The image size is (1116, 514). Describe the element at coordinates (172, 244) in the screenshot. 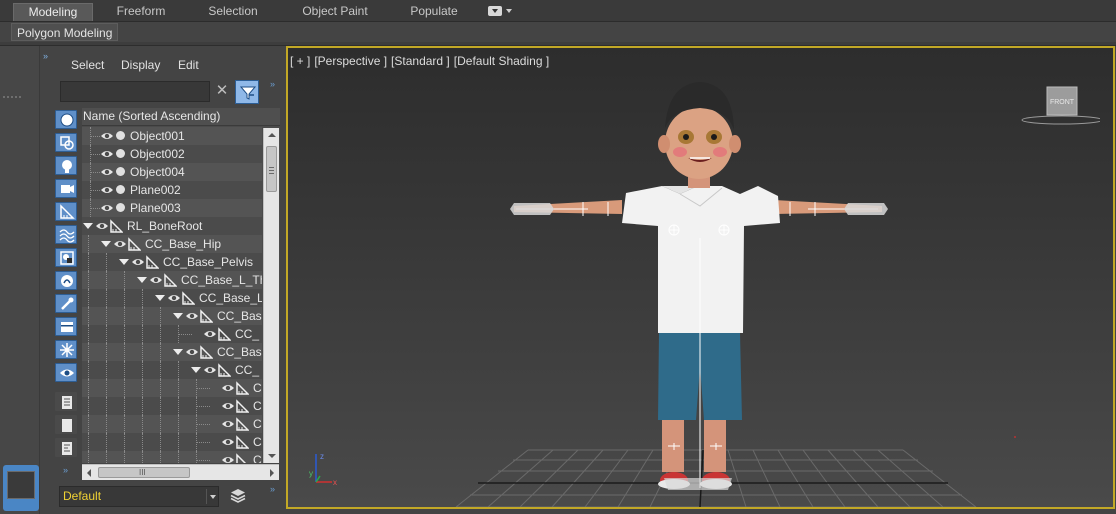

I see `tree-row: CC_Base_Hip` at that location.